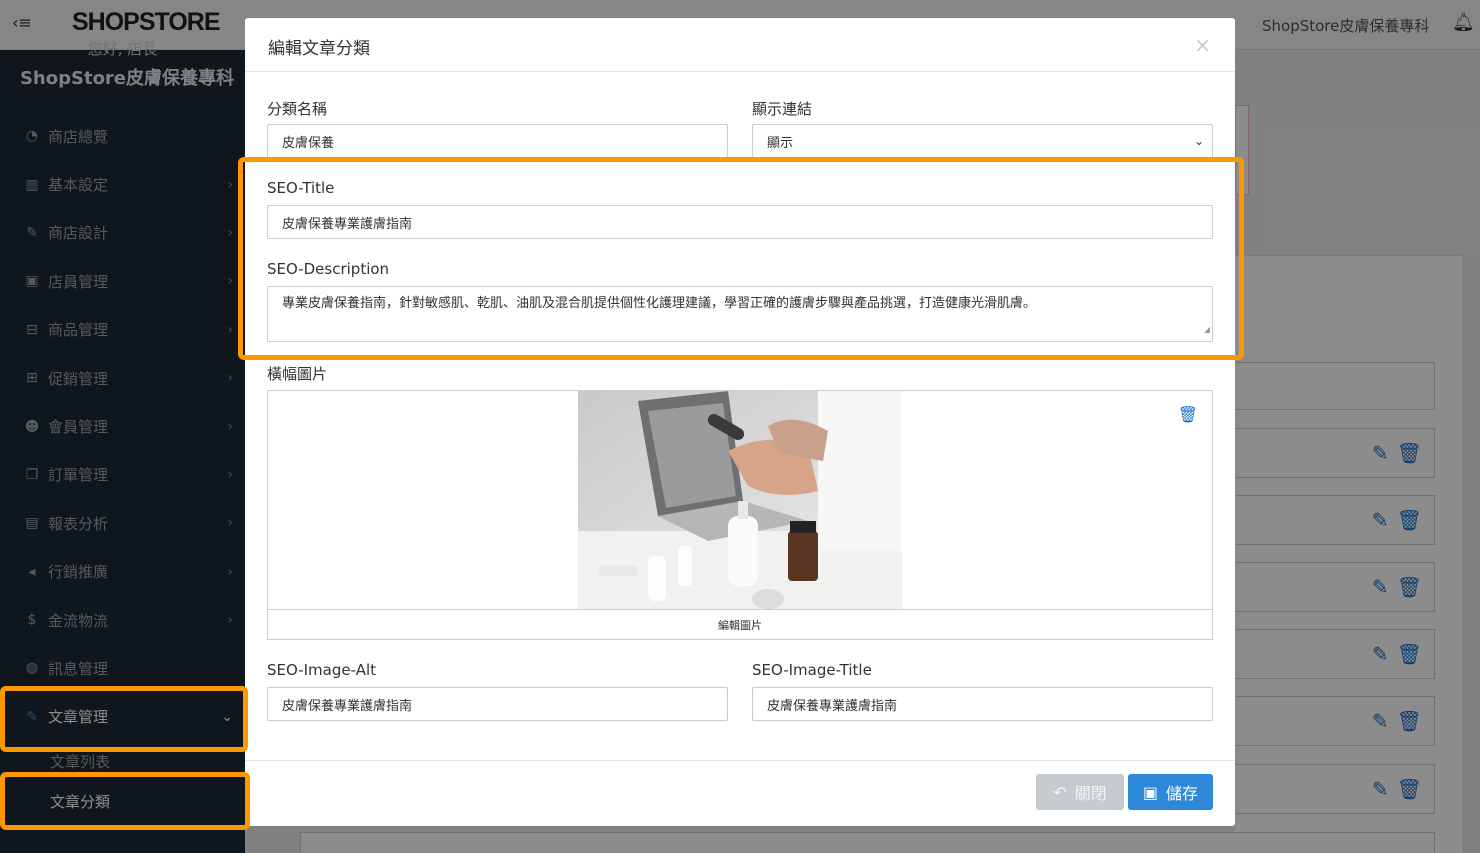 The image size is (1480, 853). Describe the element at coordinates (1150, 792) in the screenshot. I see `floppy-disk-icon: ▣` at that location.